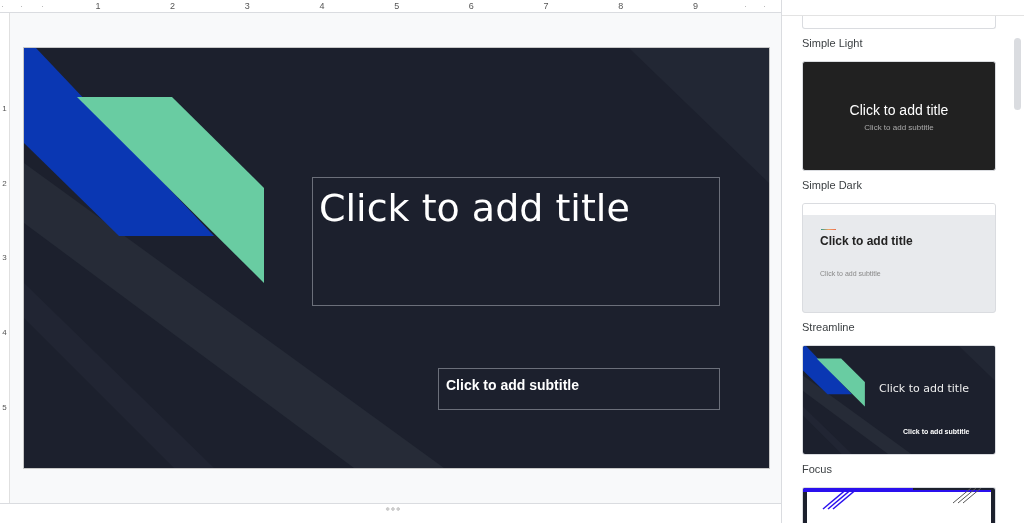  I want to click on scrollbar, so click(1017, 74).